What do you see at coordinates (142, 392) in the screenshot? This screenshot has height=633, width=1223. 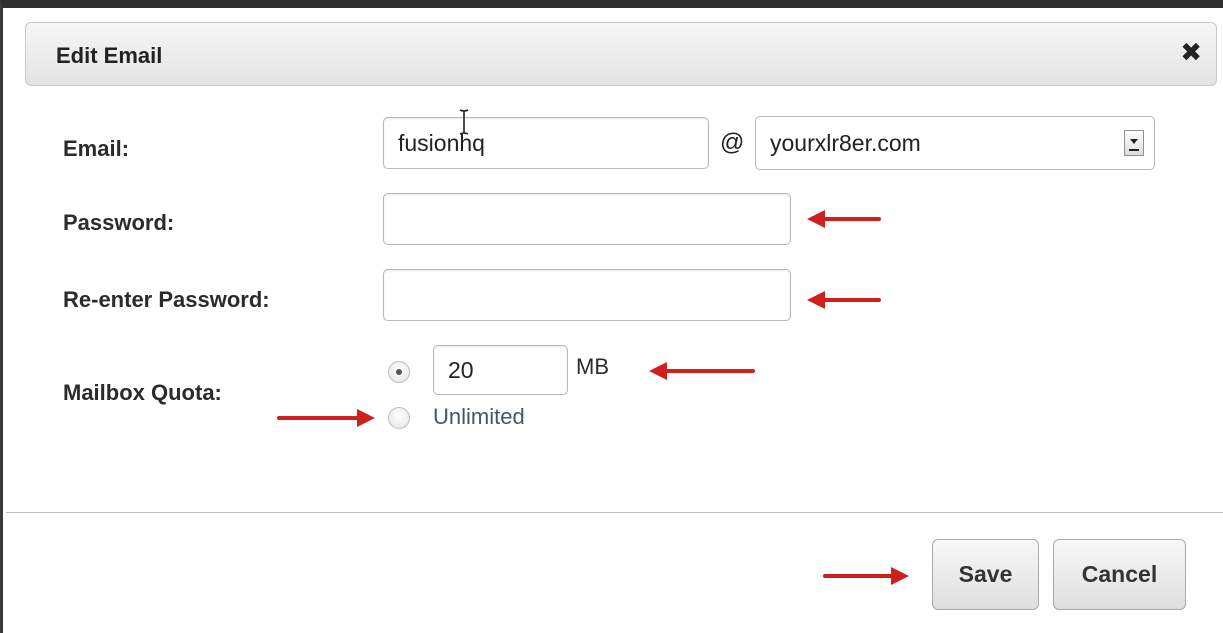 I see `mailbox-quota-label: Mailbox Quota:` at bounding box center [142, 392].